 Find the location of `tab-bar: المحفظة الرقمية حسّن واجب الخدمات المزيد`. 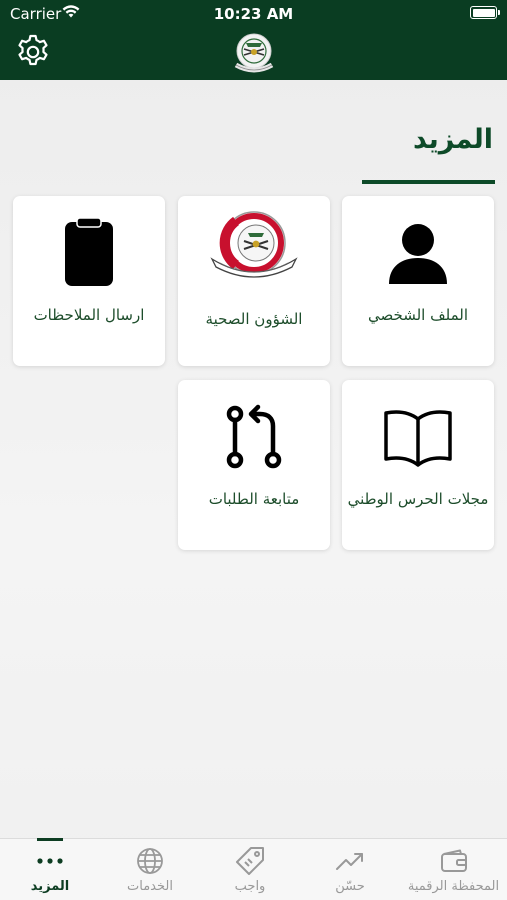

tab-bar: المحفظة الرقمية حسّن واجب الخدمات المزيد is located at coordinates (253, 869).